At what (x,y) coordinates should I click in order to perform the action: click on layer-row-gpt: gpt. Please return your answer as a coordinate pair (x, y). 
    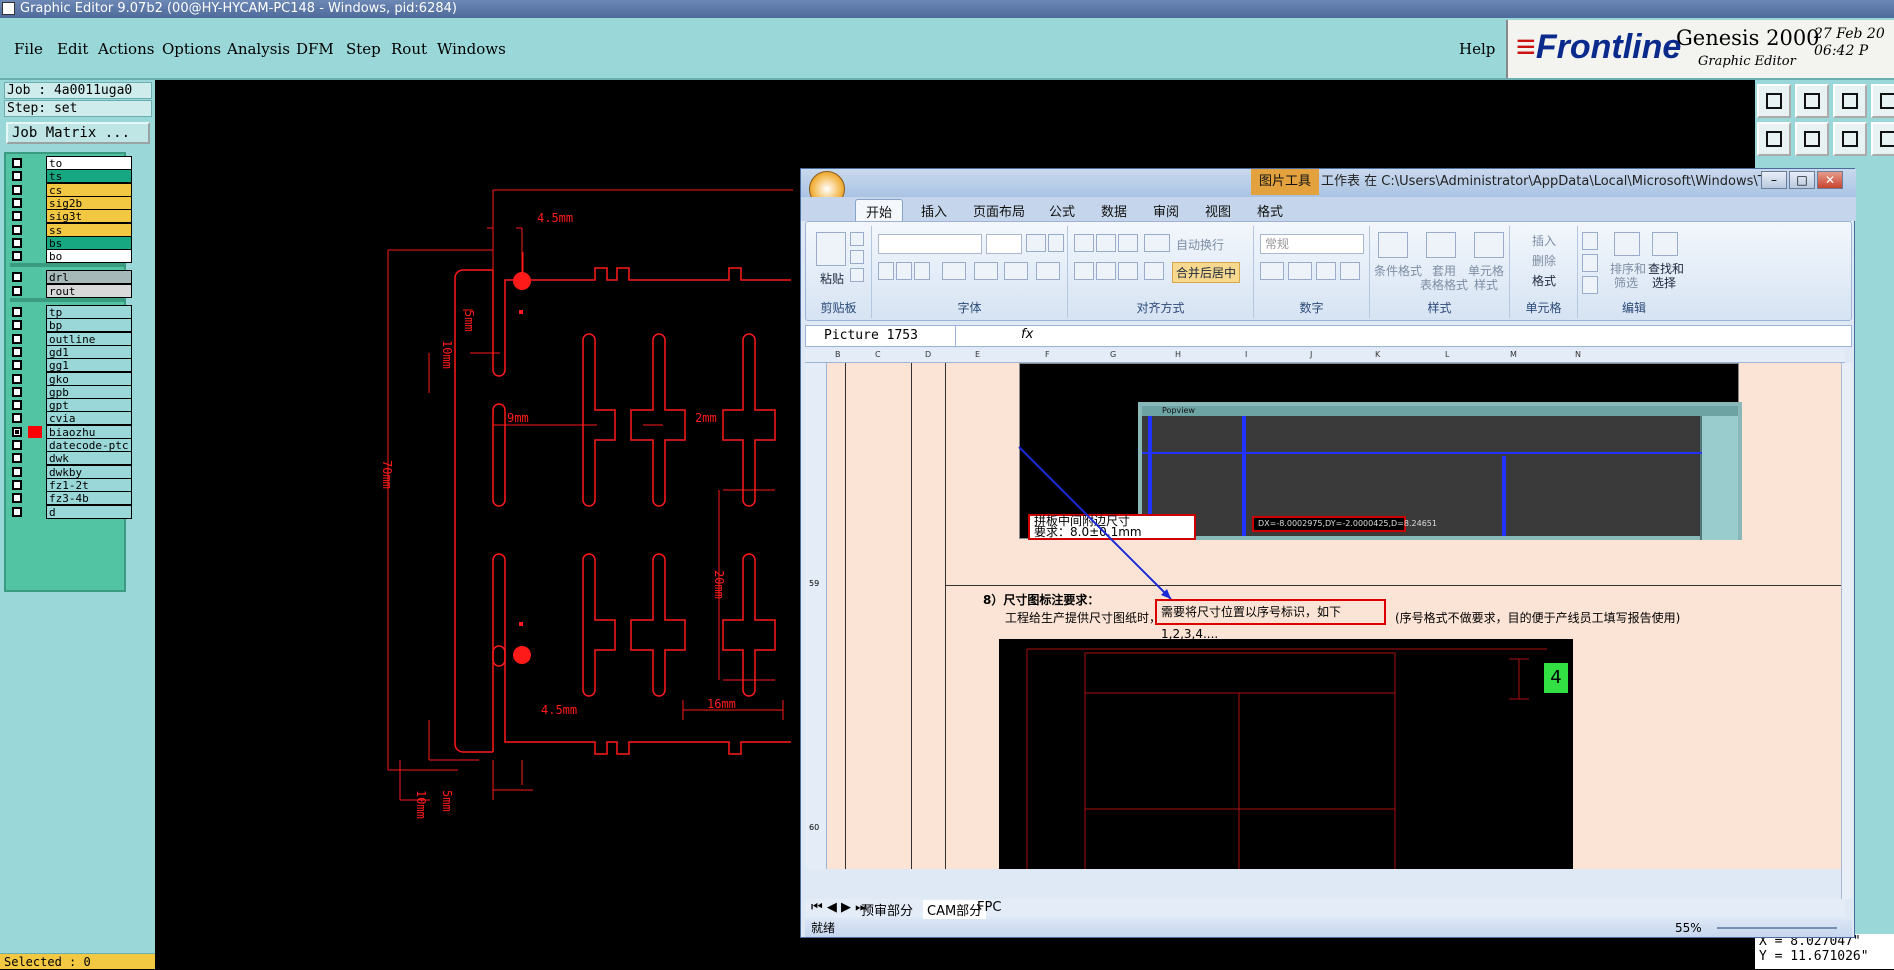
    Looking at the image, I should click on (71, 405).